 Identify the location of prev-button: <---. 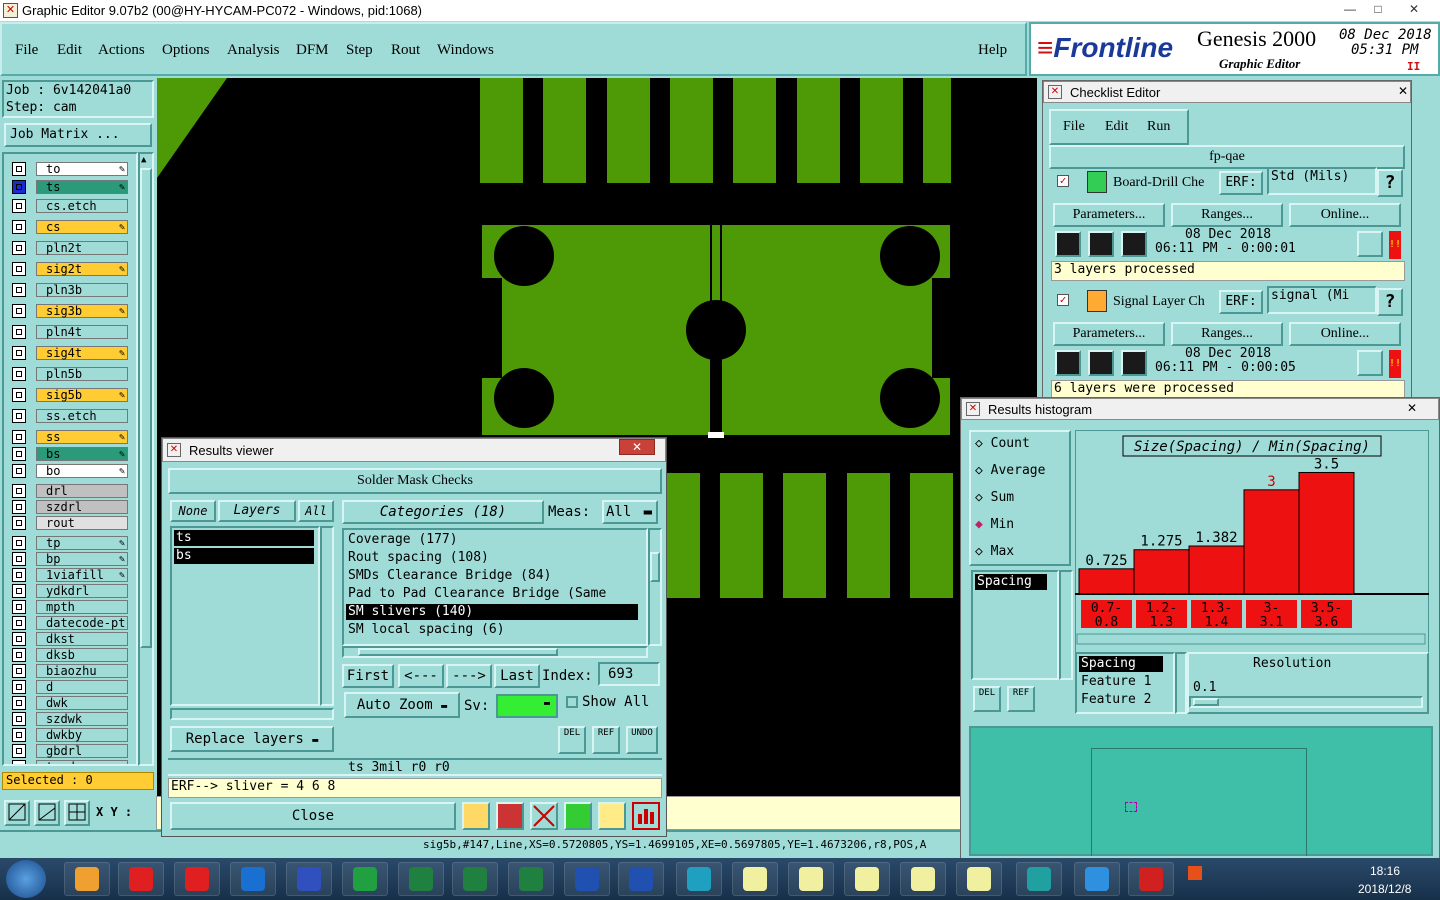
(421, 676).